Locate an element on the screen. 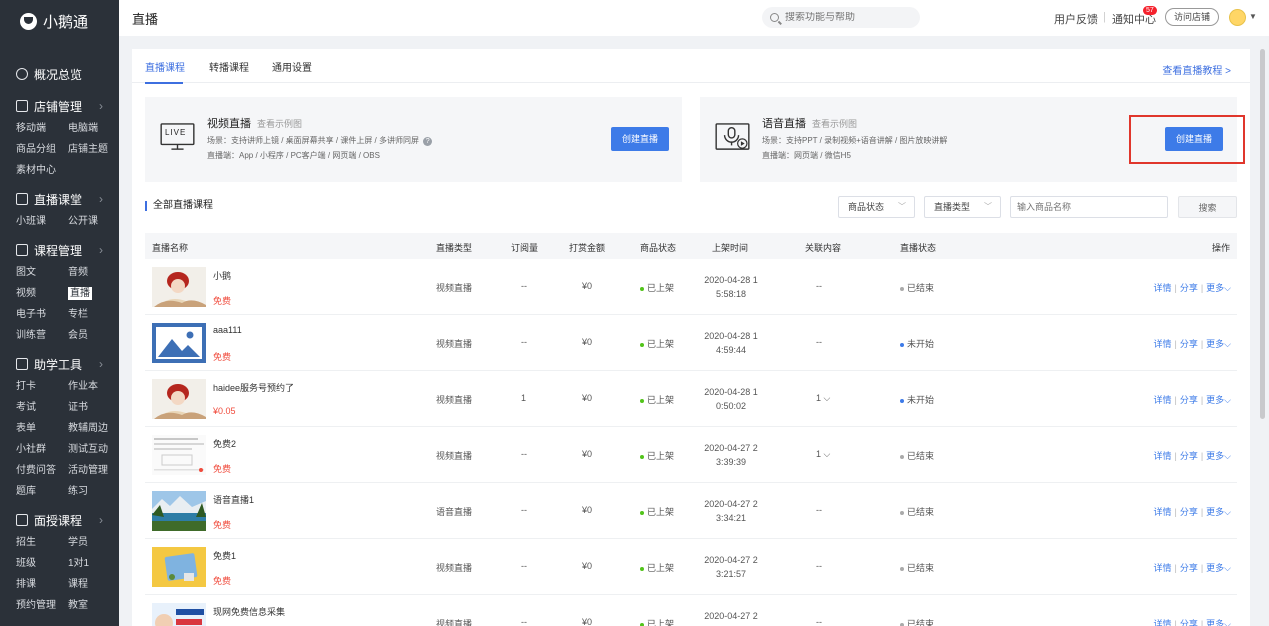  sidebar-subitem: 作业本 is located at coordinates (93, 386).